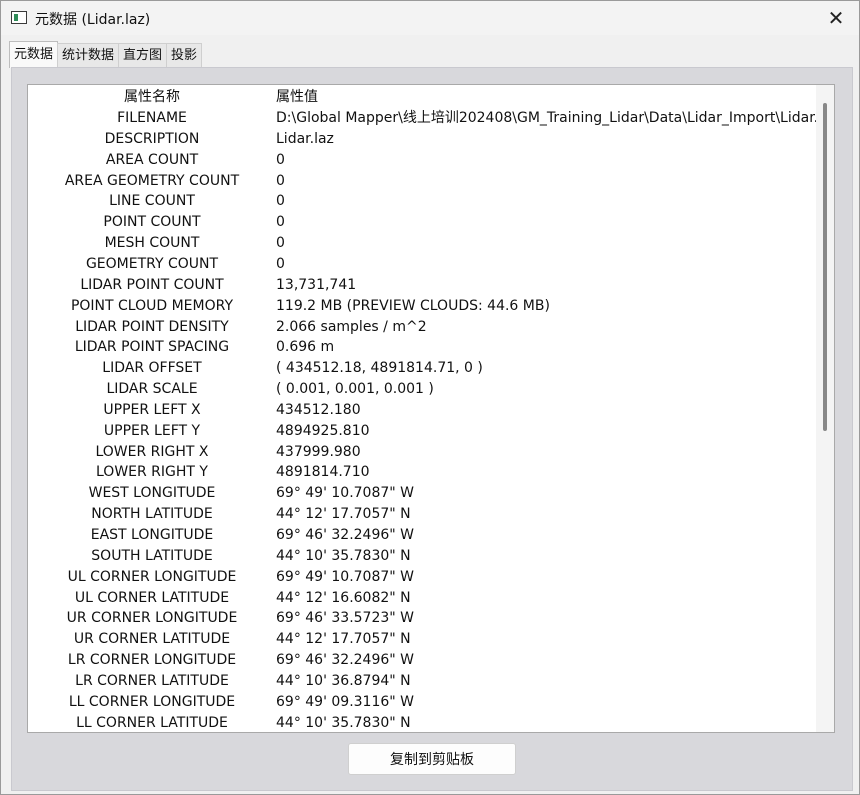  Describe the element at coordinates (430, 18) in the screenshot. I see `title-bar: 元数据 (Lidar.laz) ✕` at that location.